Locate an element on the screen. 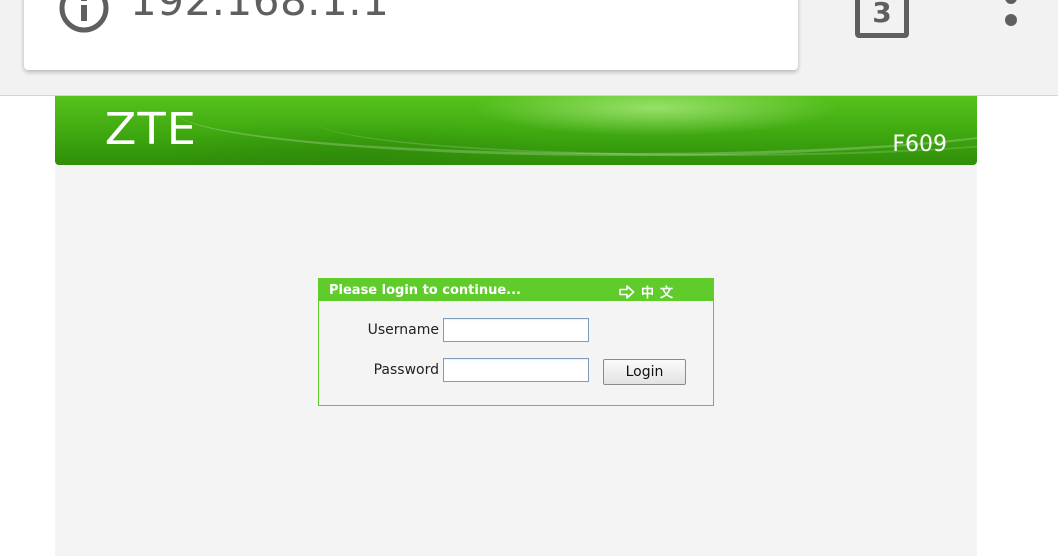 The width and height of the screenshot is (1058, 556). header-banner: ZTE F609 is located at coordinates (516, 130).